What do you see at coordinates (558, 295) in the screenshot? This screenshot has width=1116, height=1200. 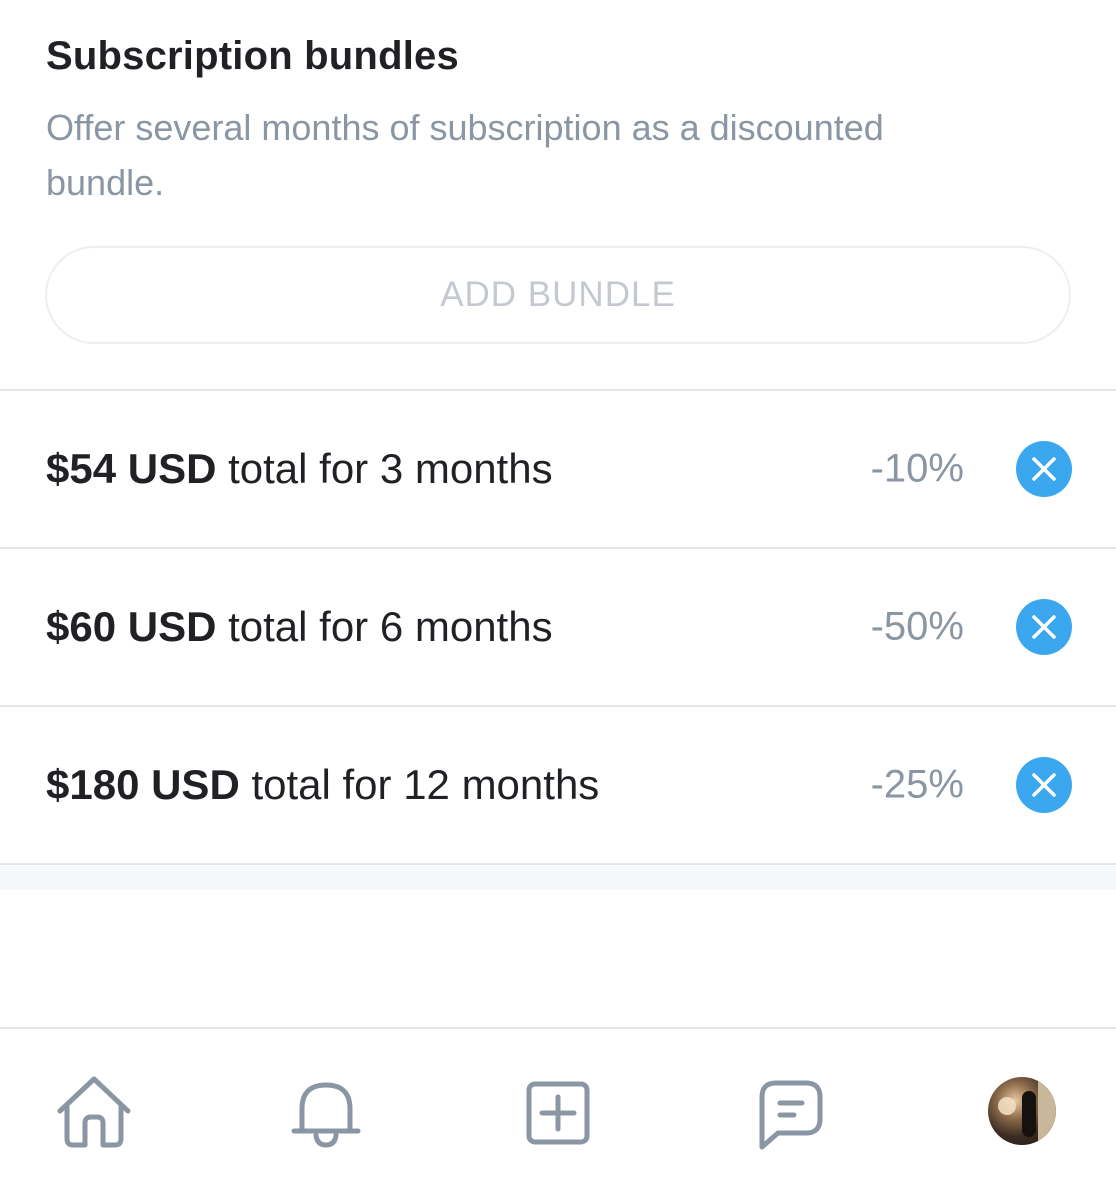 I see `add-bundle-button: ADD BUNDLE` at bounding box center [558, 295].